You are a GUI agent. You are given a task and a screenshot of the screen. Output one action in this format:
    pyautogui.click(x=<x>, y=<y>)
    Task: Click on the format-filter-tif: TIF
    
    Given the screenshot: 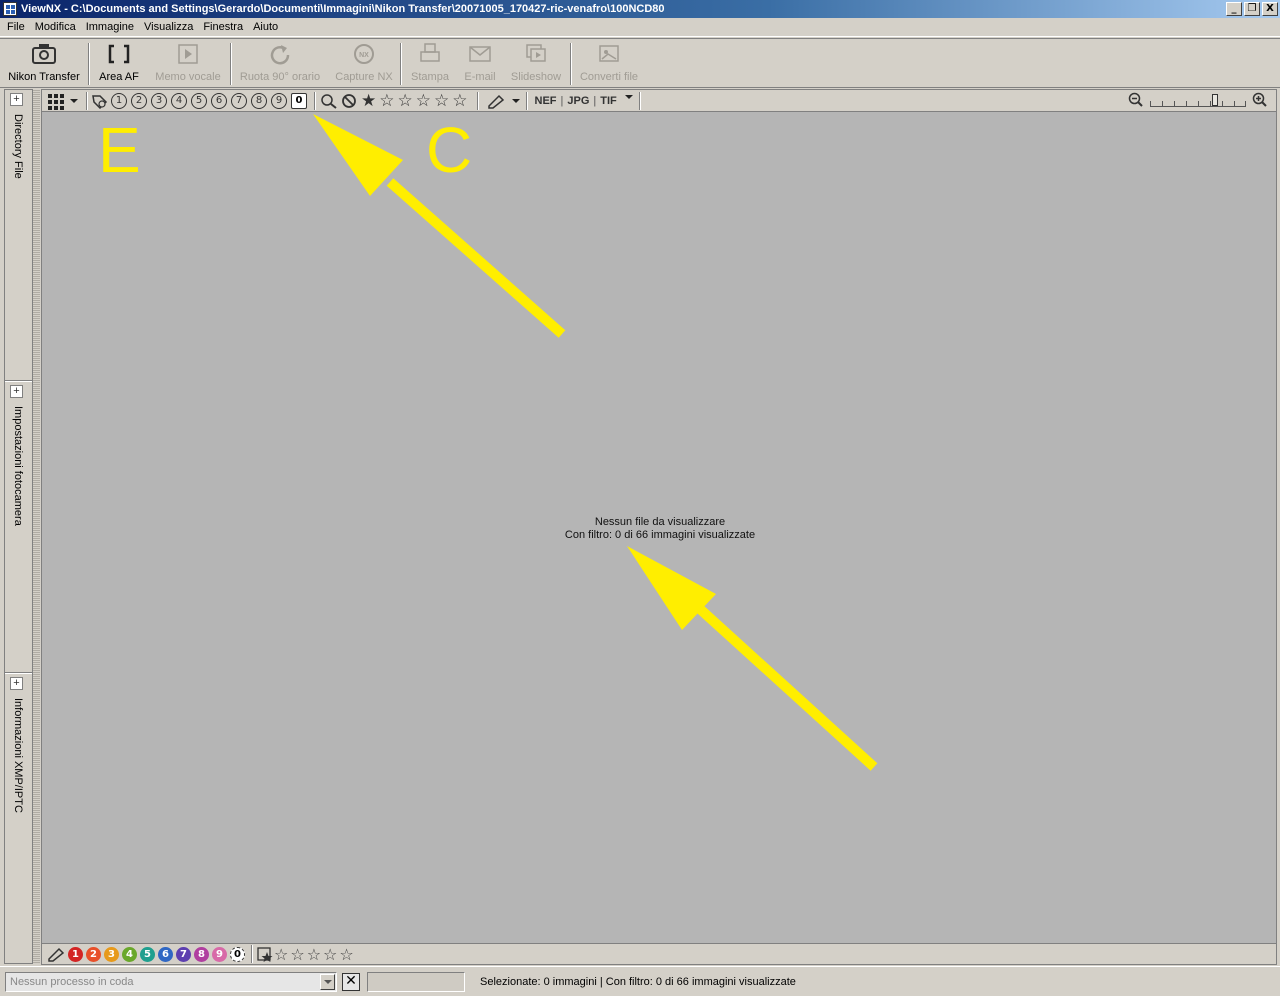 What is the action you would take?
    pyautogui.click(x=608, y=101)
    